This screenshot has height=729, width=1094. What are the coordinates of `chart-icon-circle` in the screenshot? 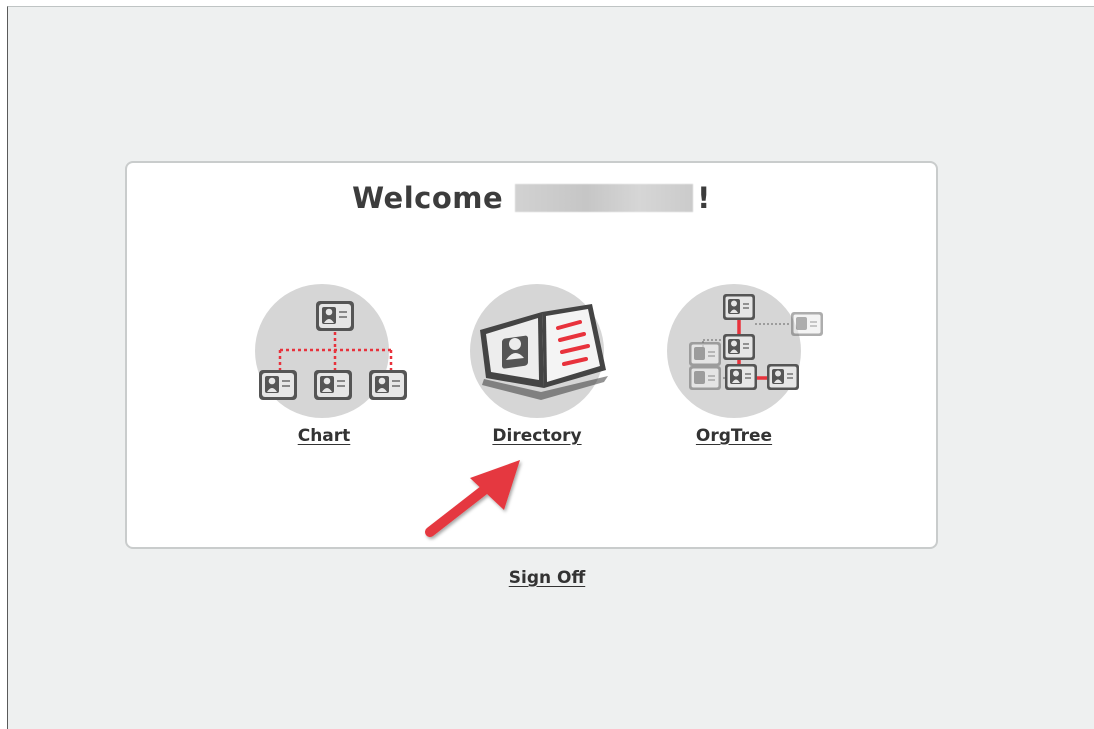 It's located at (331, 351).